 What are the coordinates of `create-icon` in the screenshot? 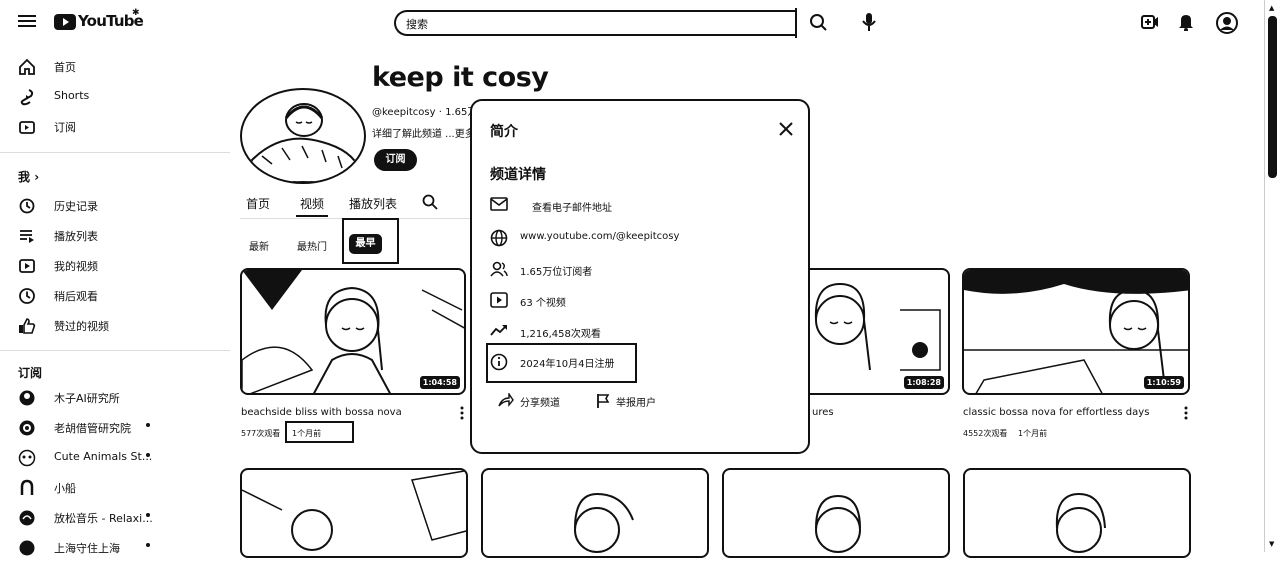 It's located at (1150, 22).